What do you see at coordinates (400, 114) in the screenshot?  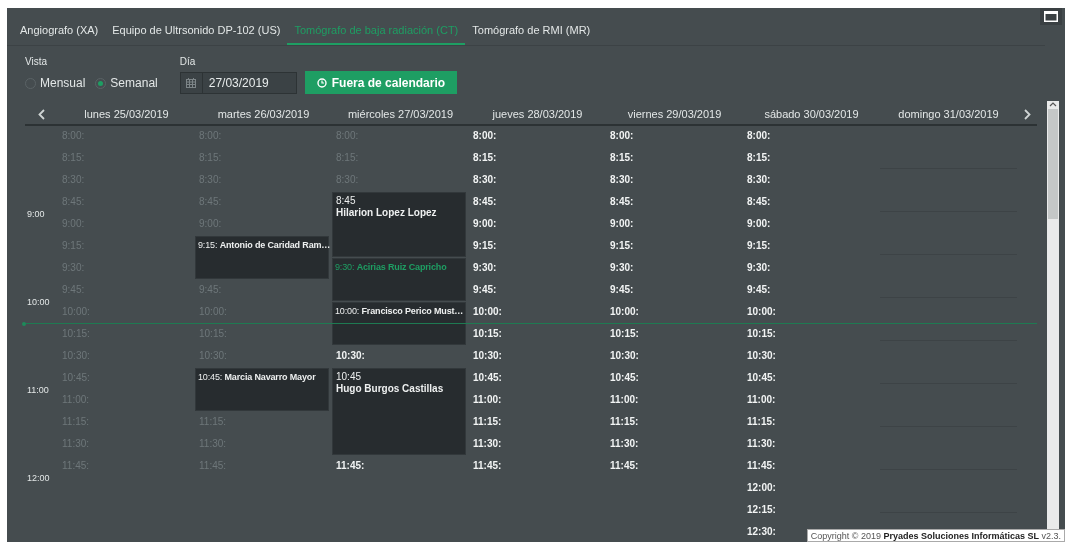 I see `day-header: miércoles 27/03/2019` at bounding box center [400, 114].